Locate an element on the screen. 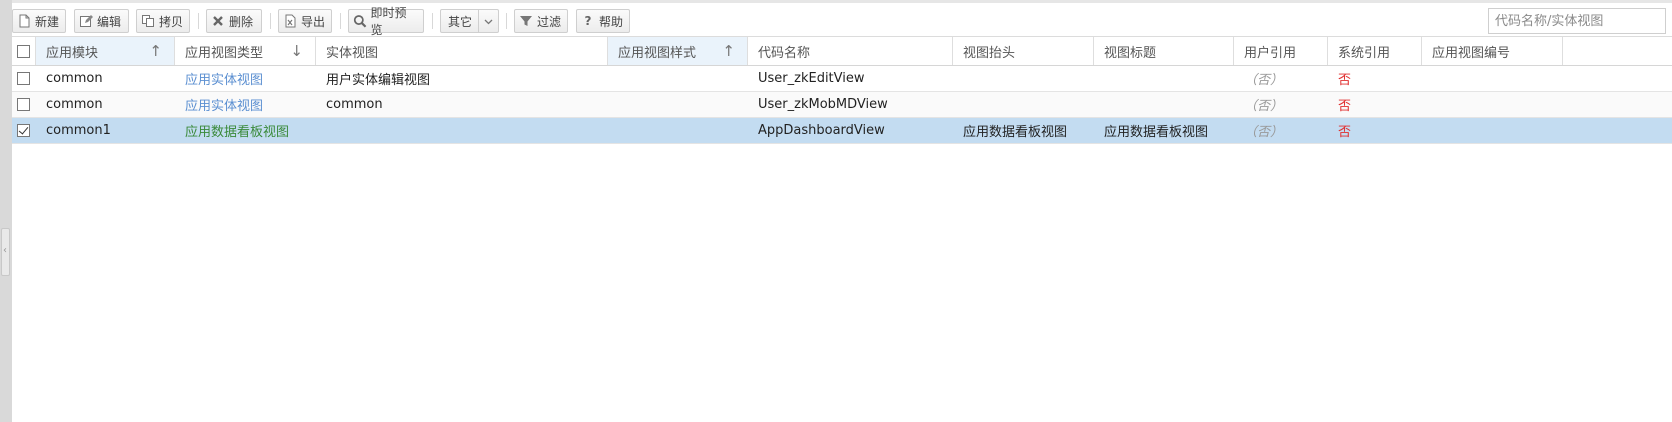 This screenshot has height=422, width=1672. column-header-code-name: 代码名称 is located at coordinates (850, 51).